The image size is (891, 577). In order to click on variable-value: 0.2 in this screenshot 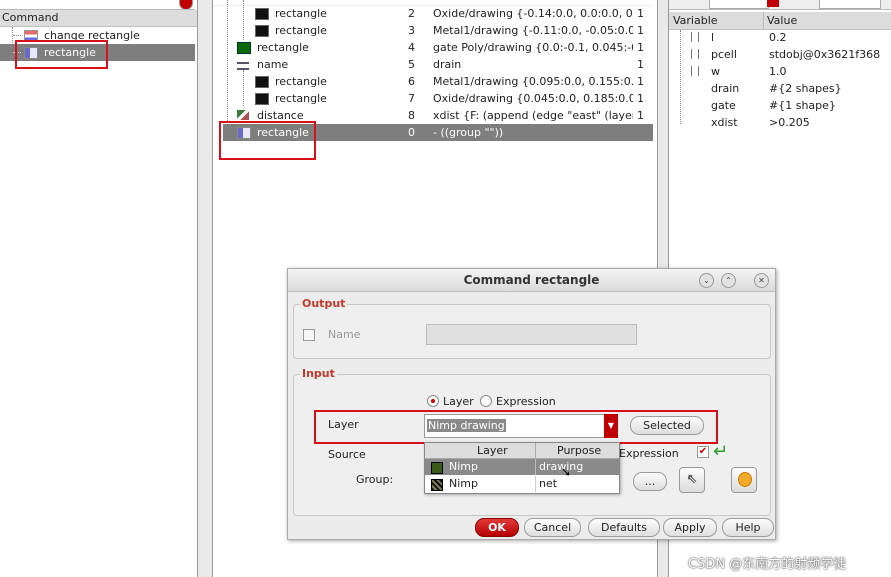, I will do `click(778, 37)`.